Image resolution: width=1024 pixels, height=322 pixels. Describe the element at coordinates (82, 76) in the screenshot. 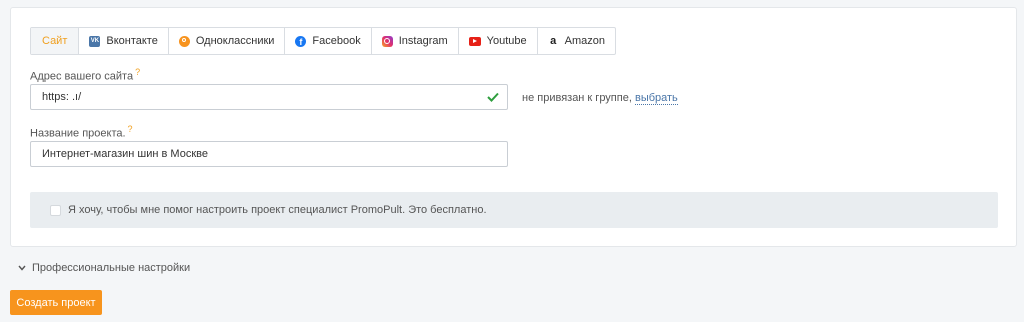

I see `site-url-label-text: Адрес вашего сайта` at that location.